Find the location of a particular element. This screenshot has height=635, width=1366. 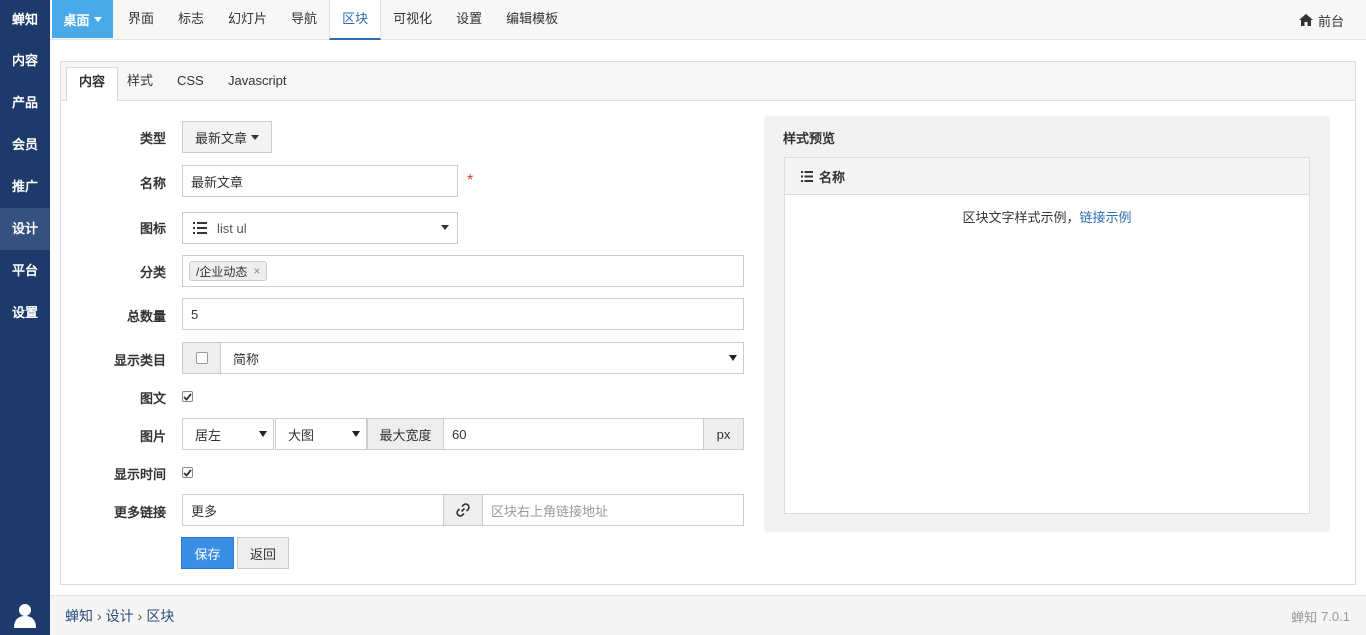

type-label: 类型 is located at coordinates (152, 138).